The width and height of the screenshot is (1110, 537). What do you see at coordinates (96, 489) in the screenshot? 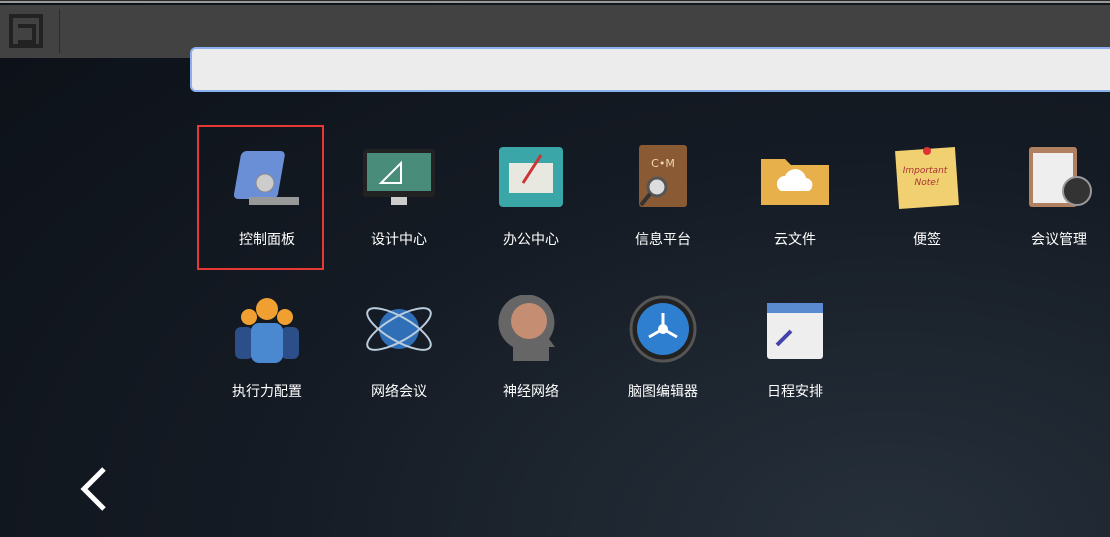
I see `back-arrow-icon` at bounding box center [96, 489].